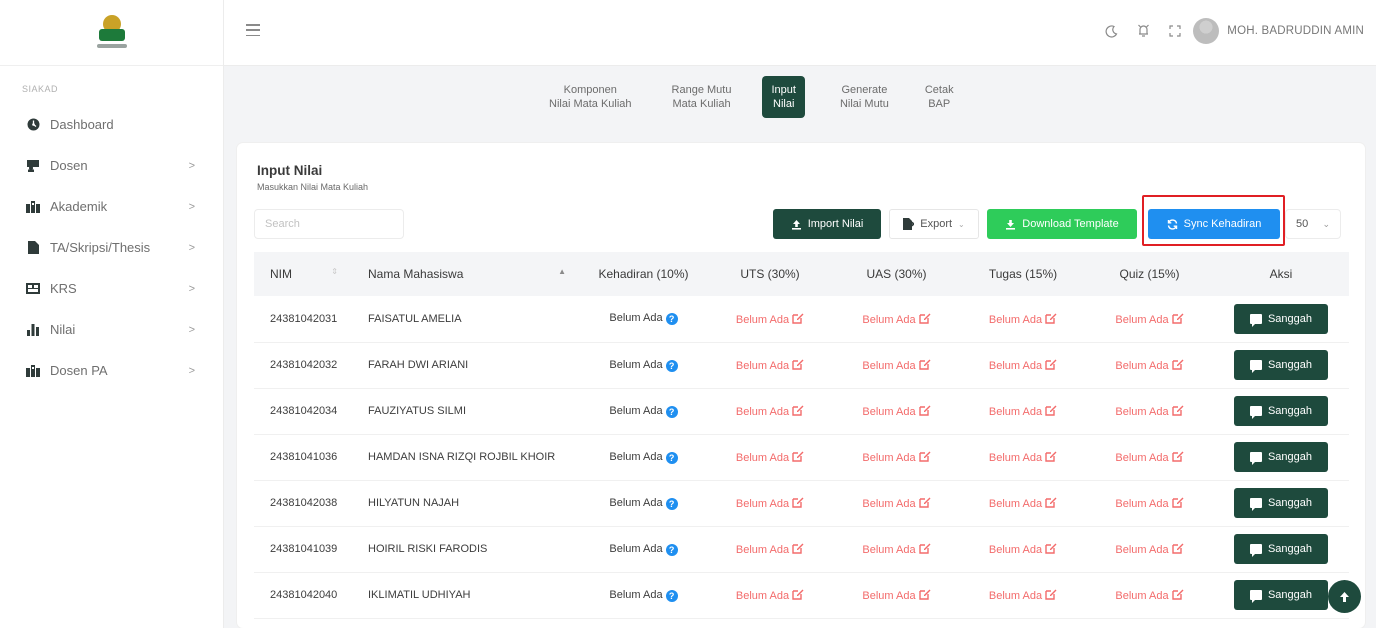 Image resolution: width=1376 pixels, height=628 pixels. I want to click on logo-area, so click(111, 33).